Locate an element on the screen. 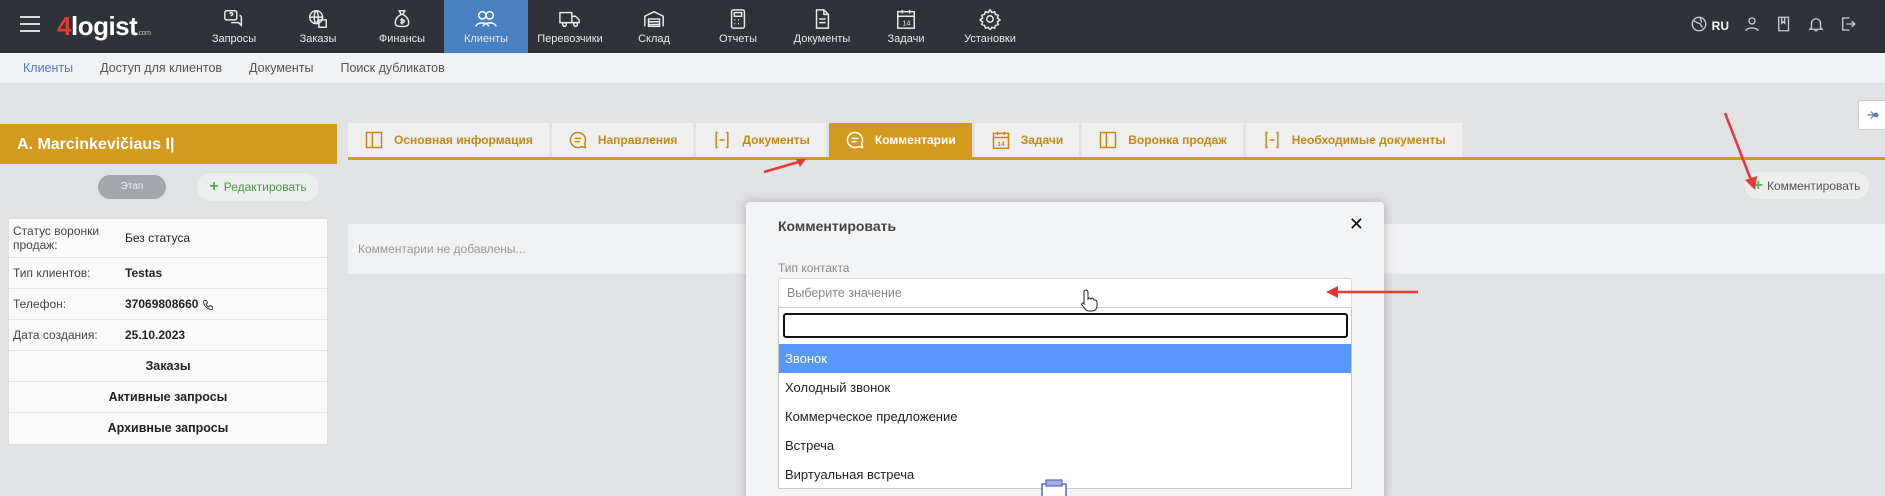 The width and height of the screenshot is (1885, 496). nav-item-carriers: Перевозчики is located at coordinates (570, 26).